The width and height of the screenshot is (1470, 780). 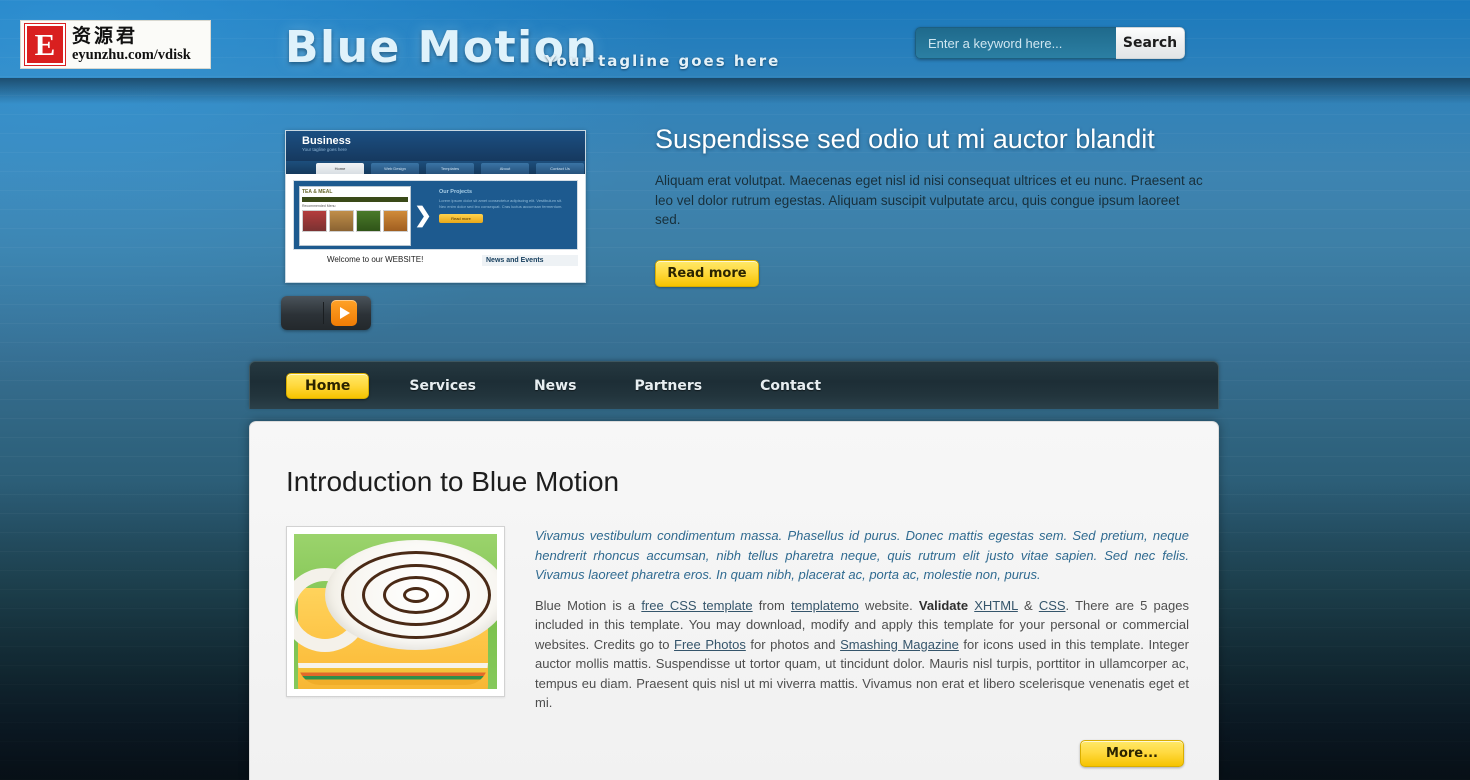 What do you see at coordinates (456, 192) in the screenshot?
I see `preview-panel-title: Our Projects` at bounding box center [456, 192].